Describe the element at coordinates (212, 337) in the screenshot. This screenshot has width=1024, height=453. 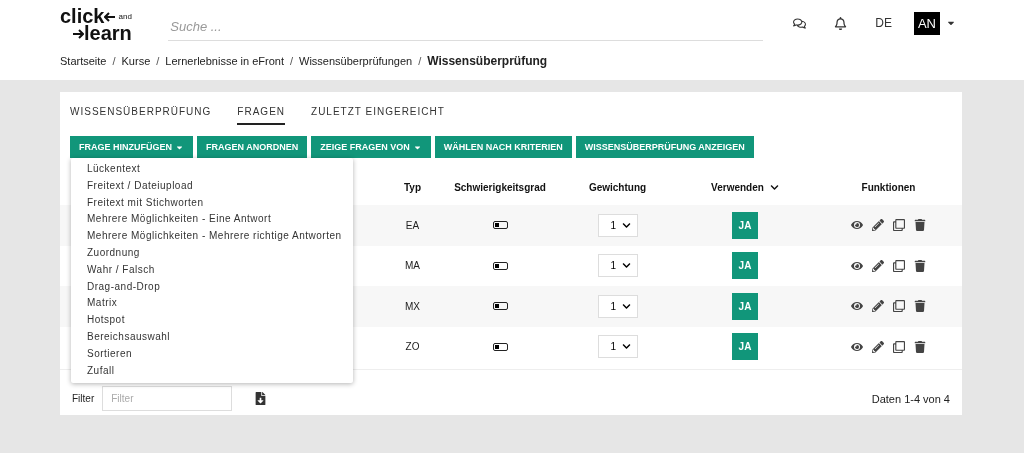
I see `menu-item: Bereichsauswahl` at that location.